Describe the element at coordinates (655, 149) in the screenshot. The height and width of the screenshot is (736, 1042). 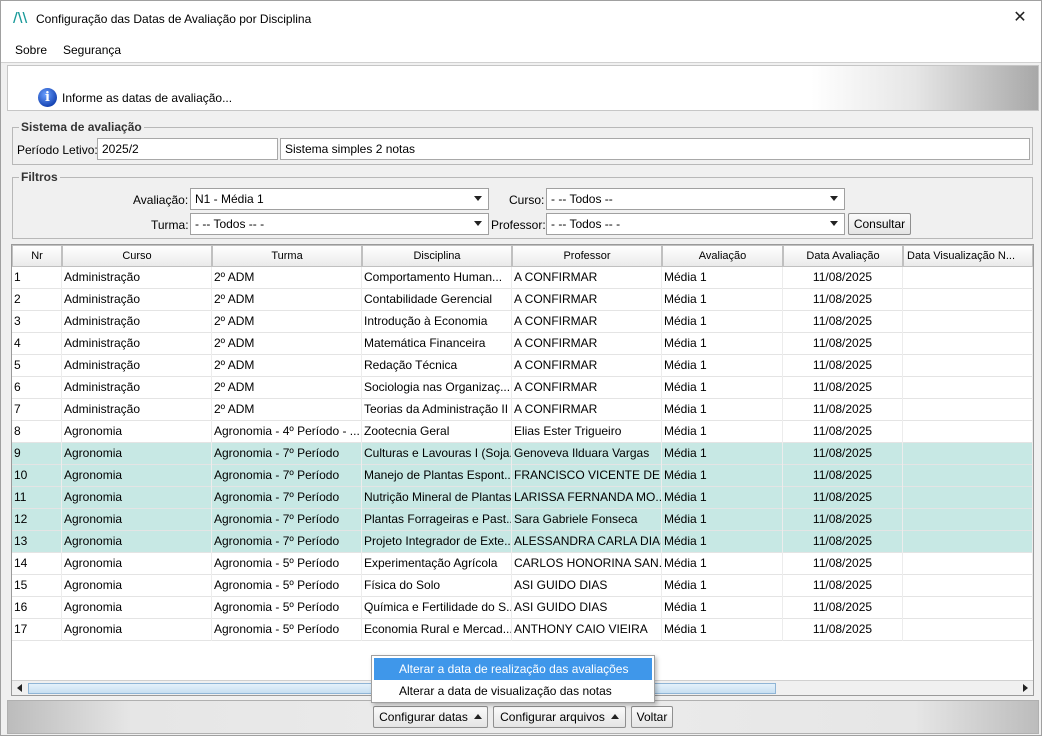
I see `sistema-avaliacao-field: Sistema simples 2 notas` at that location.